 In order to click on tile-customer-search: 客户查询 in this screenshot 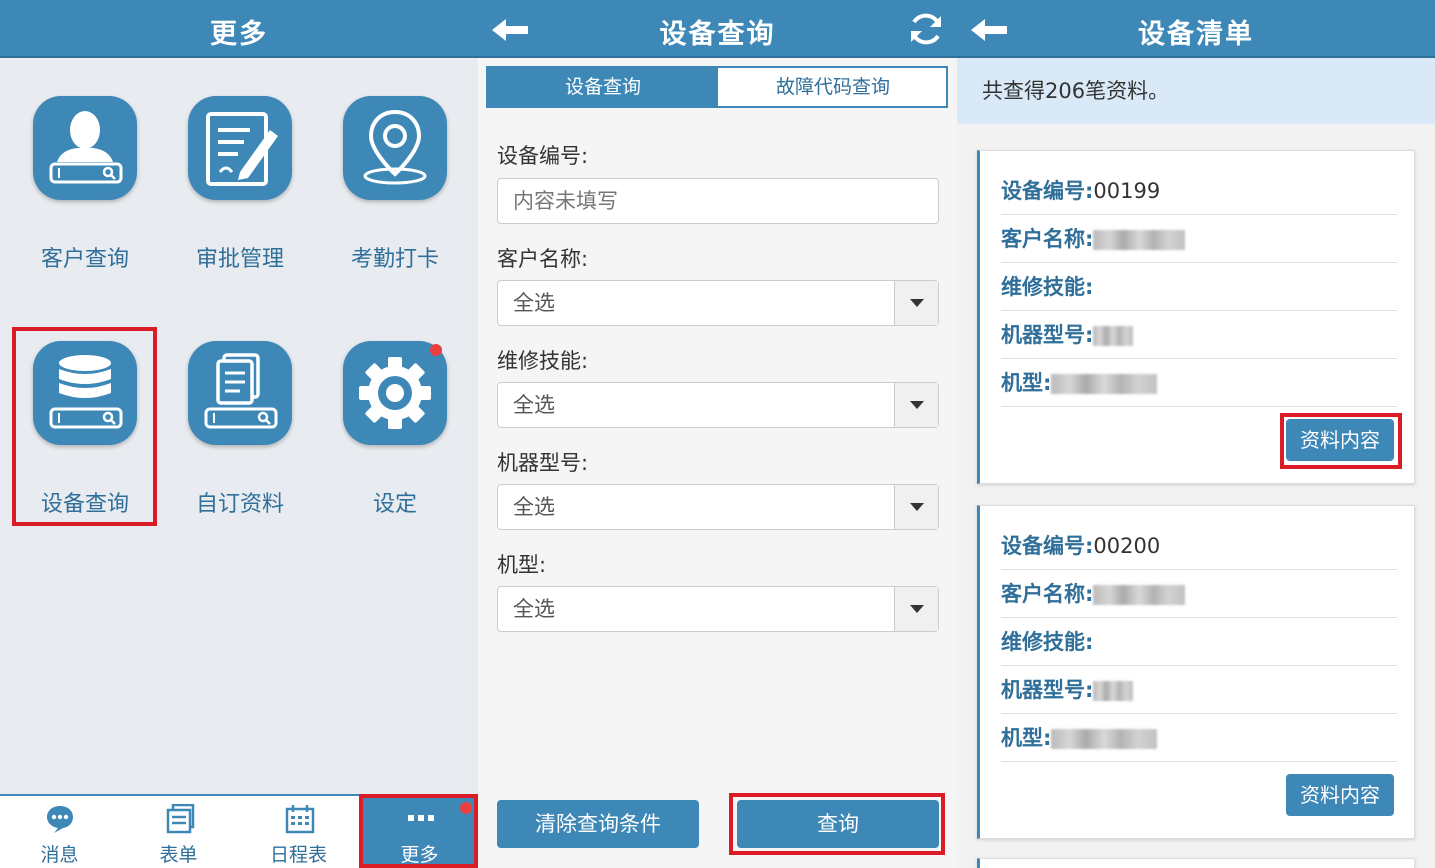, I will do `click(85, 196)`.